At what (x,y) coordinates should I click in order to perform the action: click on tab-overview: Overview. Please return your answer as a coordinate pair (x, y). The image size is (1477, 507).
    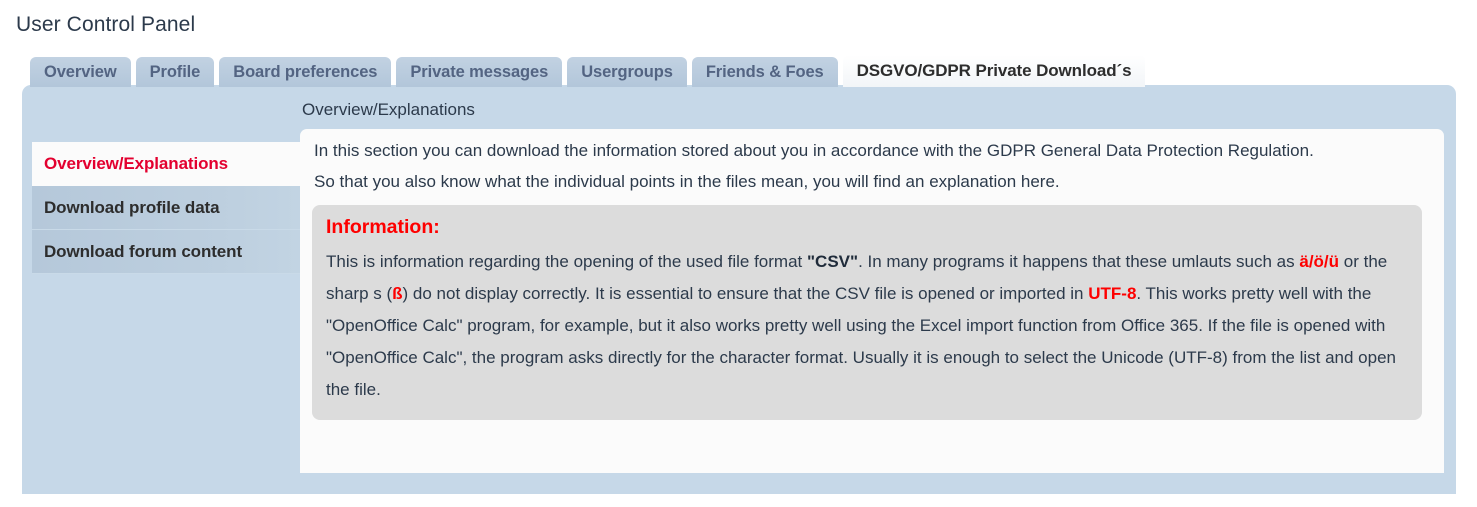
    Looking at the image, I should click on (80, 72).